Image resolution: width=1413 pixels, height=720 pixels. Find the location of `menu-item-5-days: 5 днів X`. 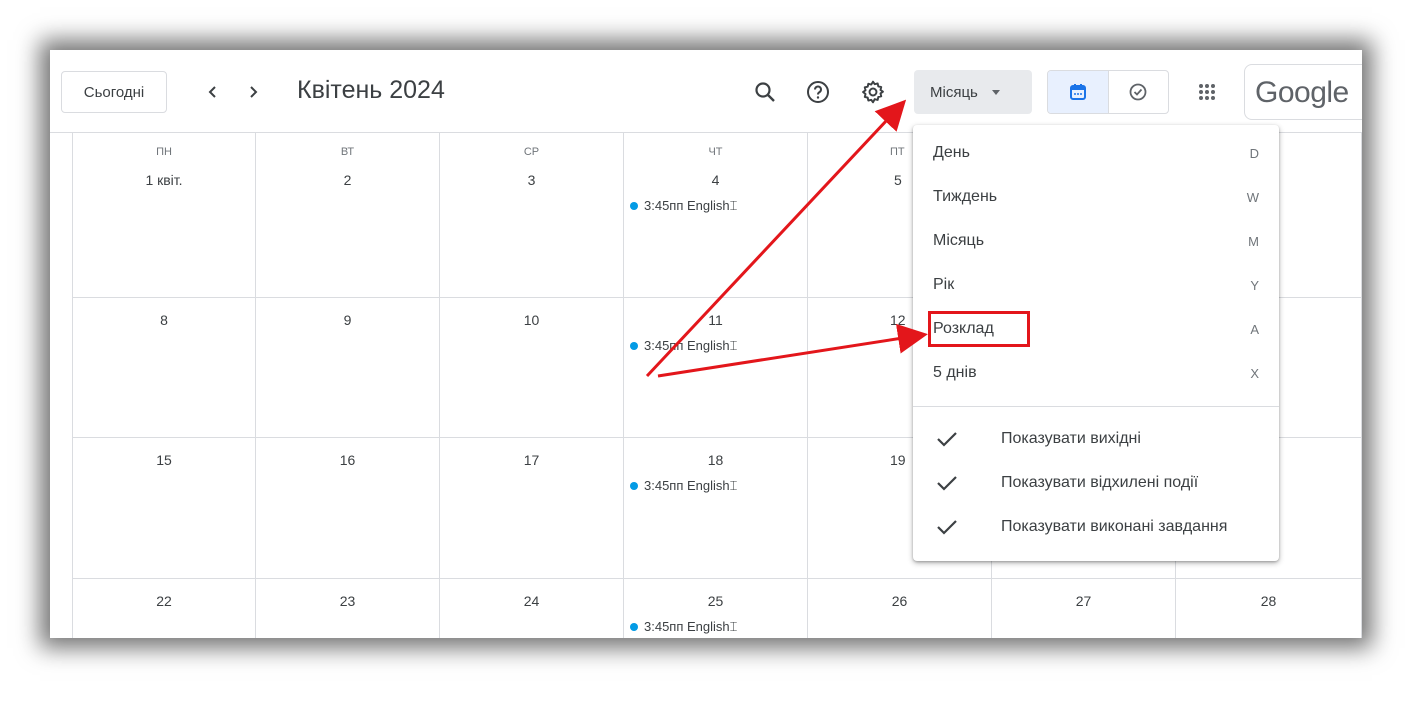

menu-item-5-days: 5 днів X is located at coordinates (1096, 373).